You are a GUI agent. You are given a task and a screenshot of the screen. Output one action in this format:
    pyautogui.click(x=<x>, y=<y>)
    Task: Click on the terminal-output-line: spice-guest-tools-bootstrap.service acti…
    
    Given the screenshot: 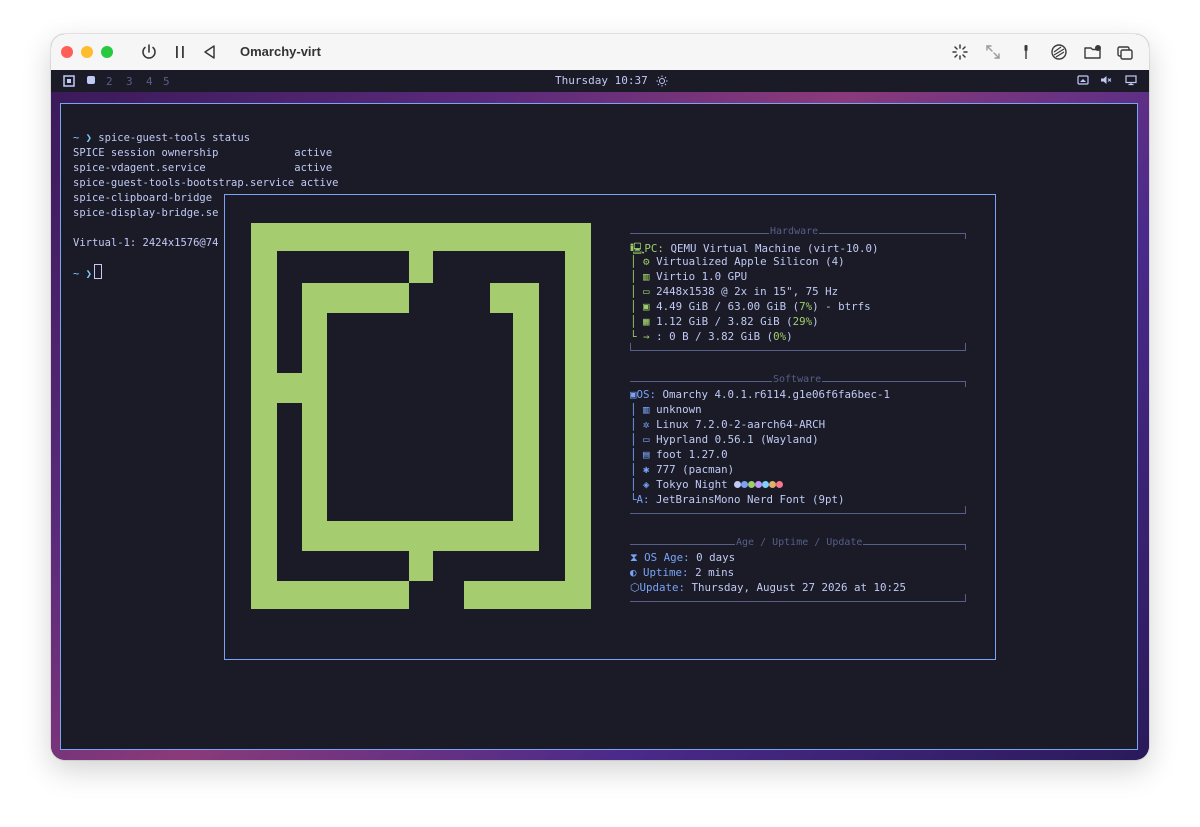 What is the action you would take?
    pyautogui.click(x=206, y=183)
    